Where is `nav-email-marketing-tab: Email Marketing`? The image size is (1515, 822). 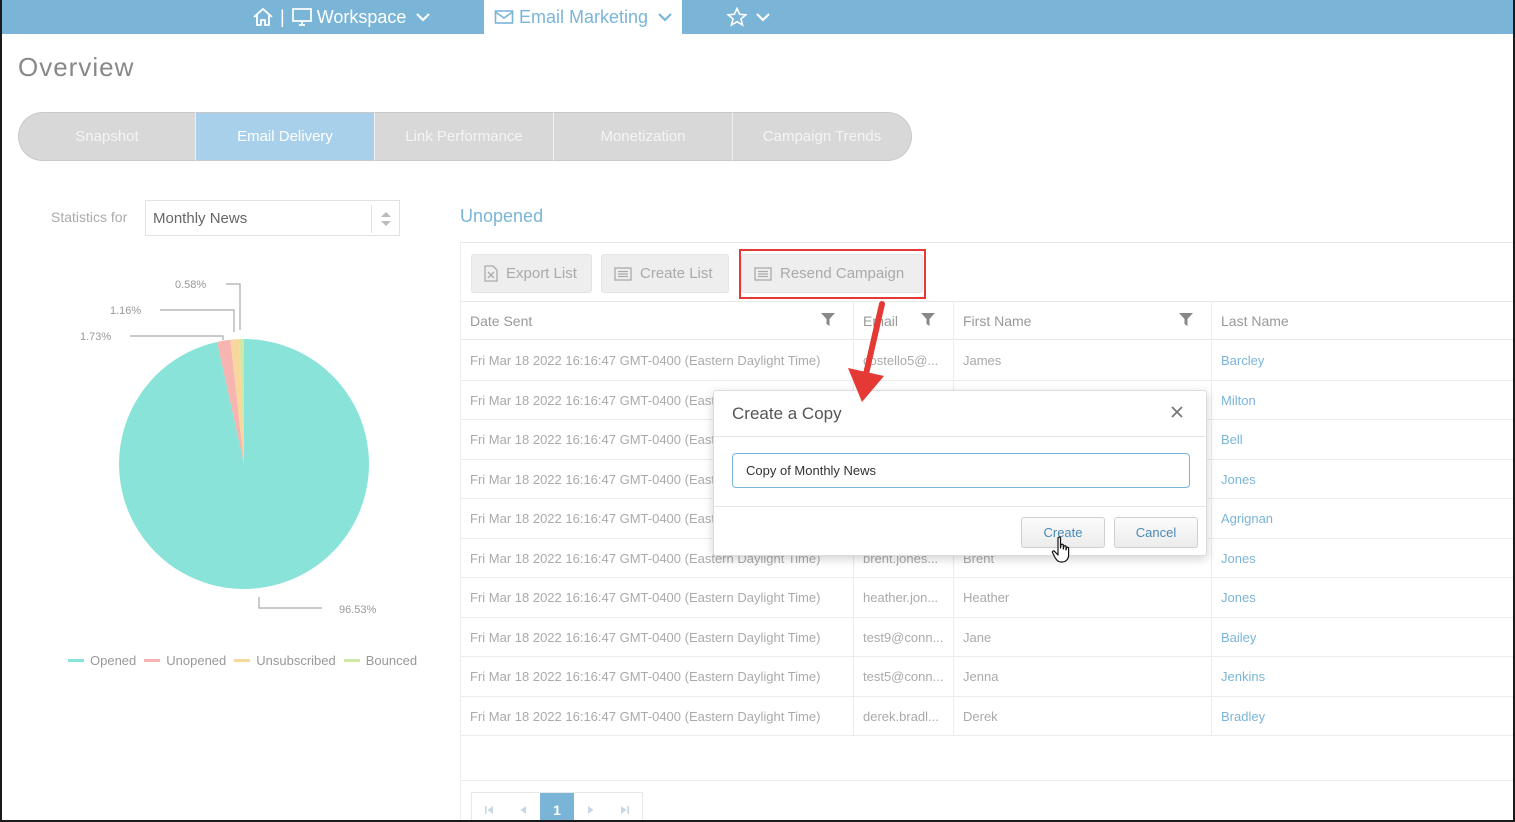
nav-email-marketing-tab: Email Marketing is located at coordinates (583, 17).